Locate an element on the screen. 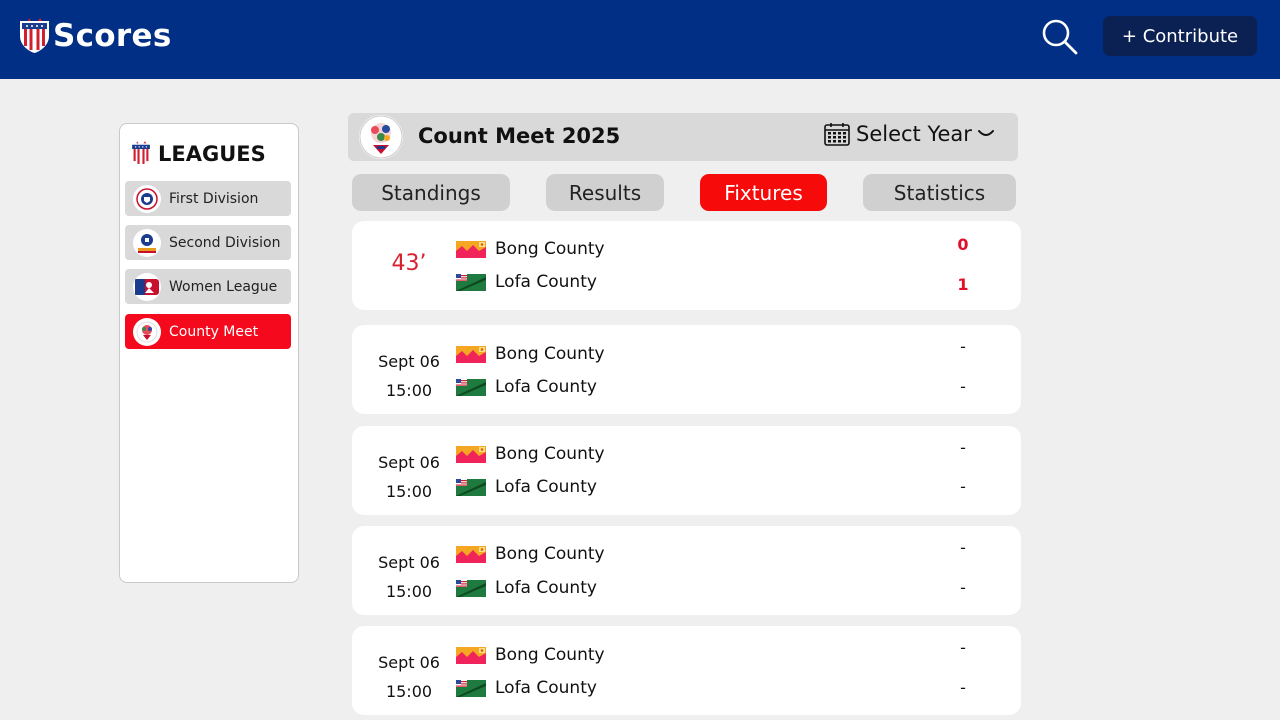 This screenshot has height=720, width=1280. sidebar-item-first-division: First Division is located at coordinates (208, 198).